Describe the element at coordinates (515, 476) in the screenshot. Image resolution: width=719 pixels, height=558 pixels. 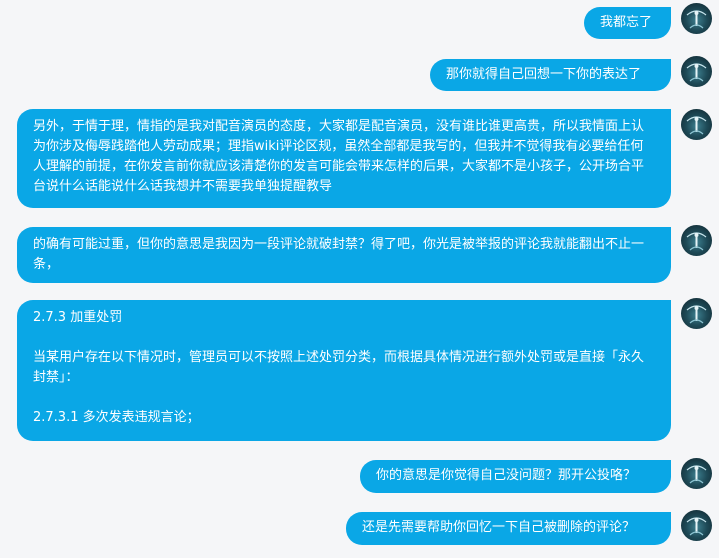
I see `message-bubble: 你的意思是你觉得自己没问题？那开公投咯？` at that location.